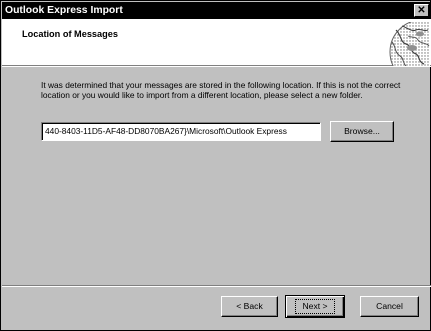  Describe the element at coordinates (389, 306) in the screenshot. I see `cancel-button: Cancel` at that location.